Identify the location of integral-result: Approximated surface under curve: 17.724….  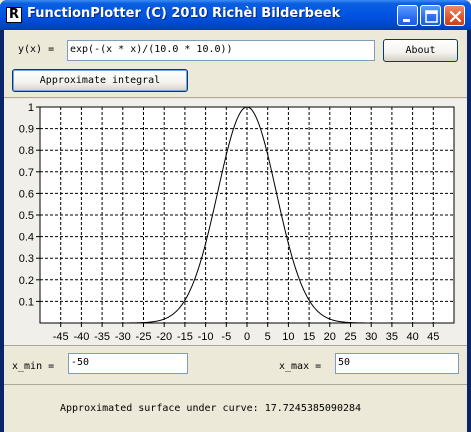
(211, 408).